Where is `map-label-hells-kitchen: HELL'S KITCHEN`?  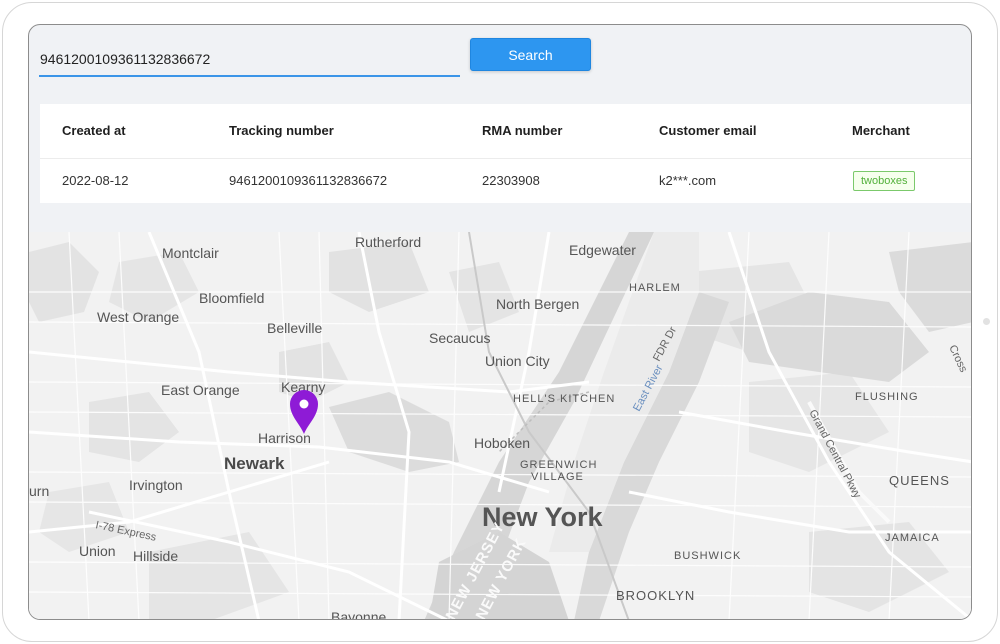 map-label-hells-kitchen: HELL'S KITCHEN is located at coordinates (564, 399).